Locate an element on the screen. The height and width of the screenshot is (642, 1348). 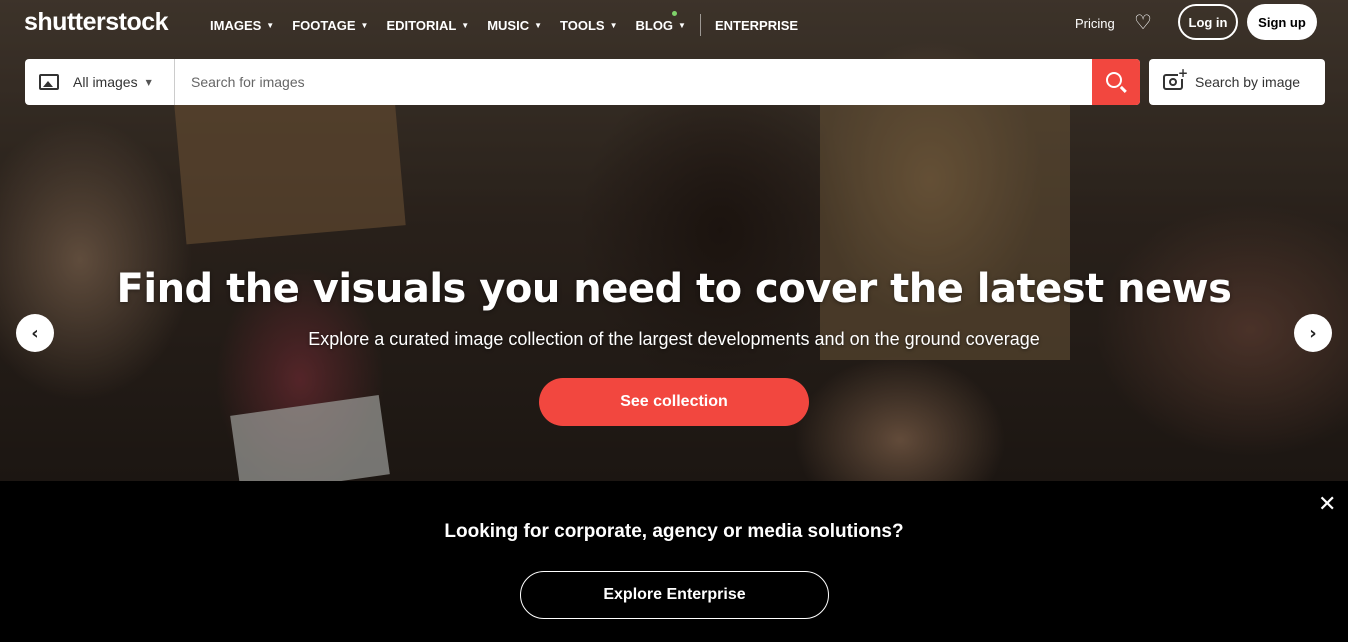
nav-images: IMAGES ▼ is located at coordinates (242, 25).